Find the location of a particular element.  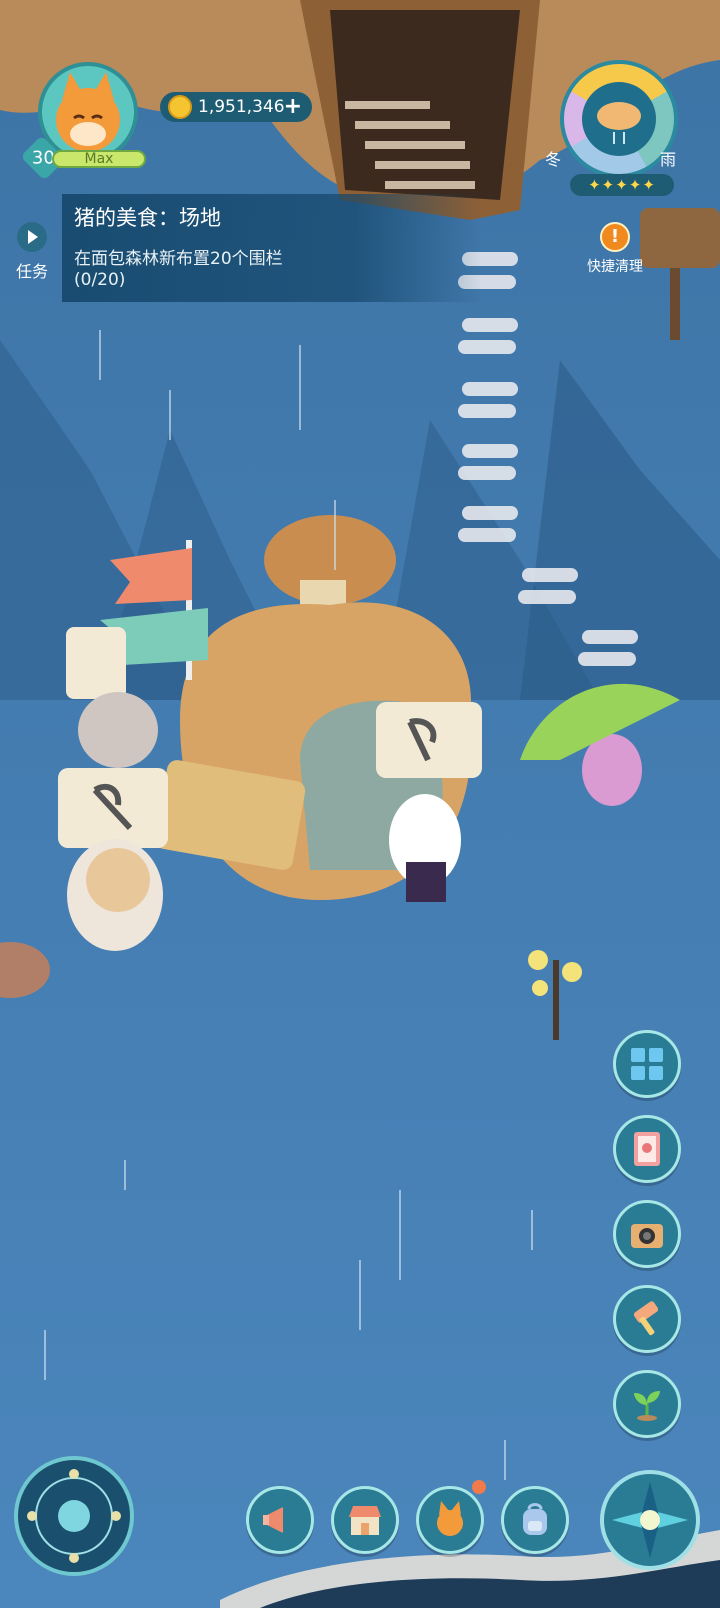

megaphone-icon is located at coordinates (273, 1520).